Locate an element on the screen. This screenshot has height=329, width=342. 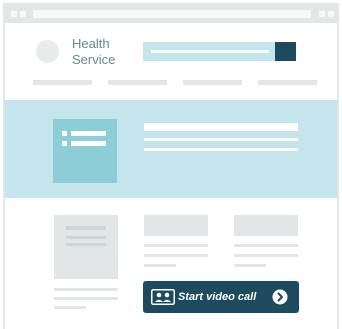
chevron-right-icon is located at coordinates (280, 297).